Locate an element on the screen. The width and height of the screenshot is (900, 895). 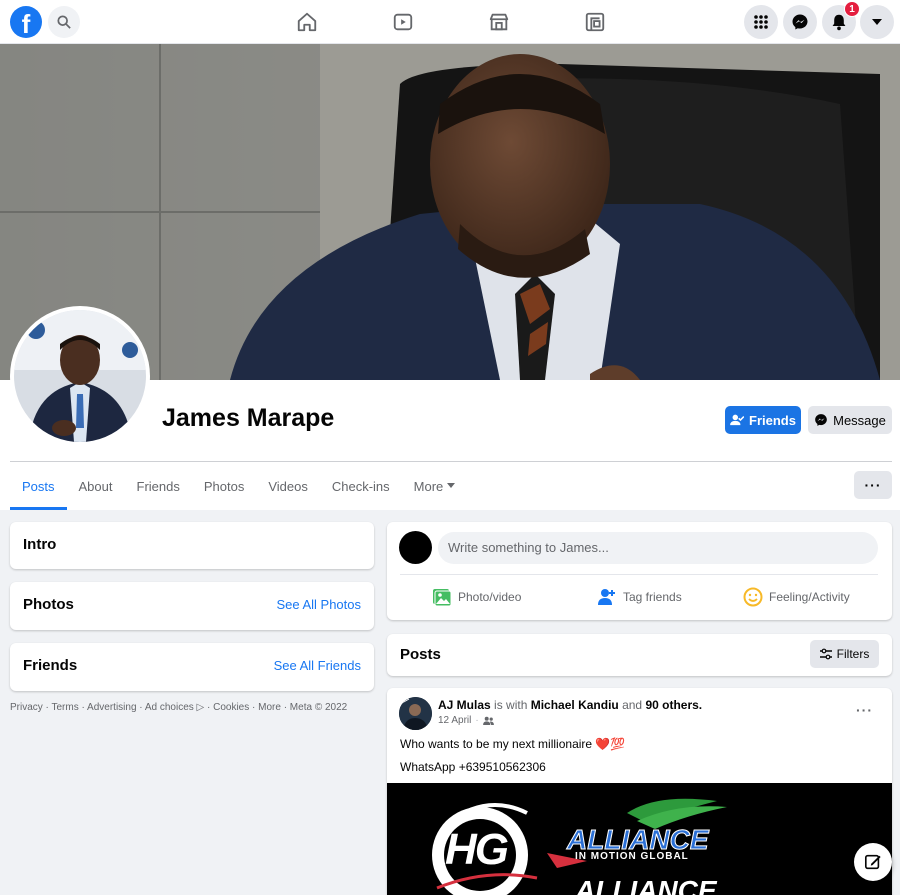
post-is-with: is with is located at coordinates (511, 705).